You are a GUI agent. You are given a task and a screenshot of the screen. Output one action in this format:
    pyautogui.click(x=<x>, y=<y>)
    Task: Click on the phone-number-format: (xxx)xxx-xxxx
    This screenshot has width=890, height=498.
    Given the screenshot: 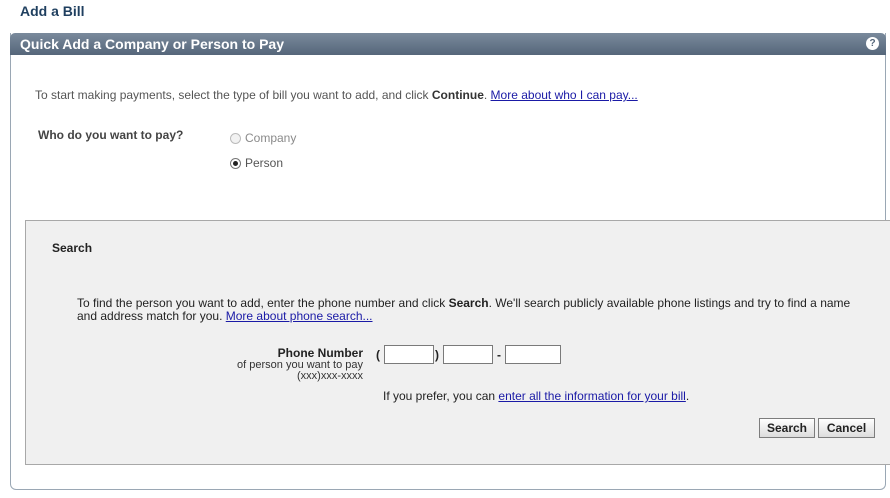 What is the action you would take?
    pyautogui.click(x=330, y=376)
    